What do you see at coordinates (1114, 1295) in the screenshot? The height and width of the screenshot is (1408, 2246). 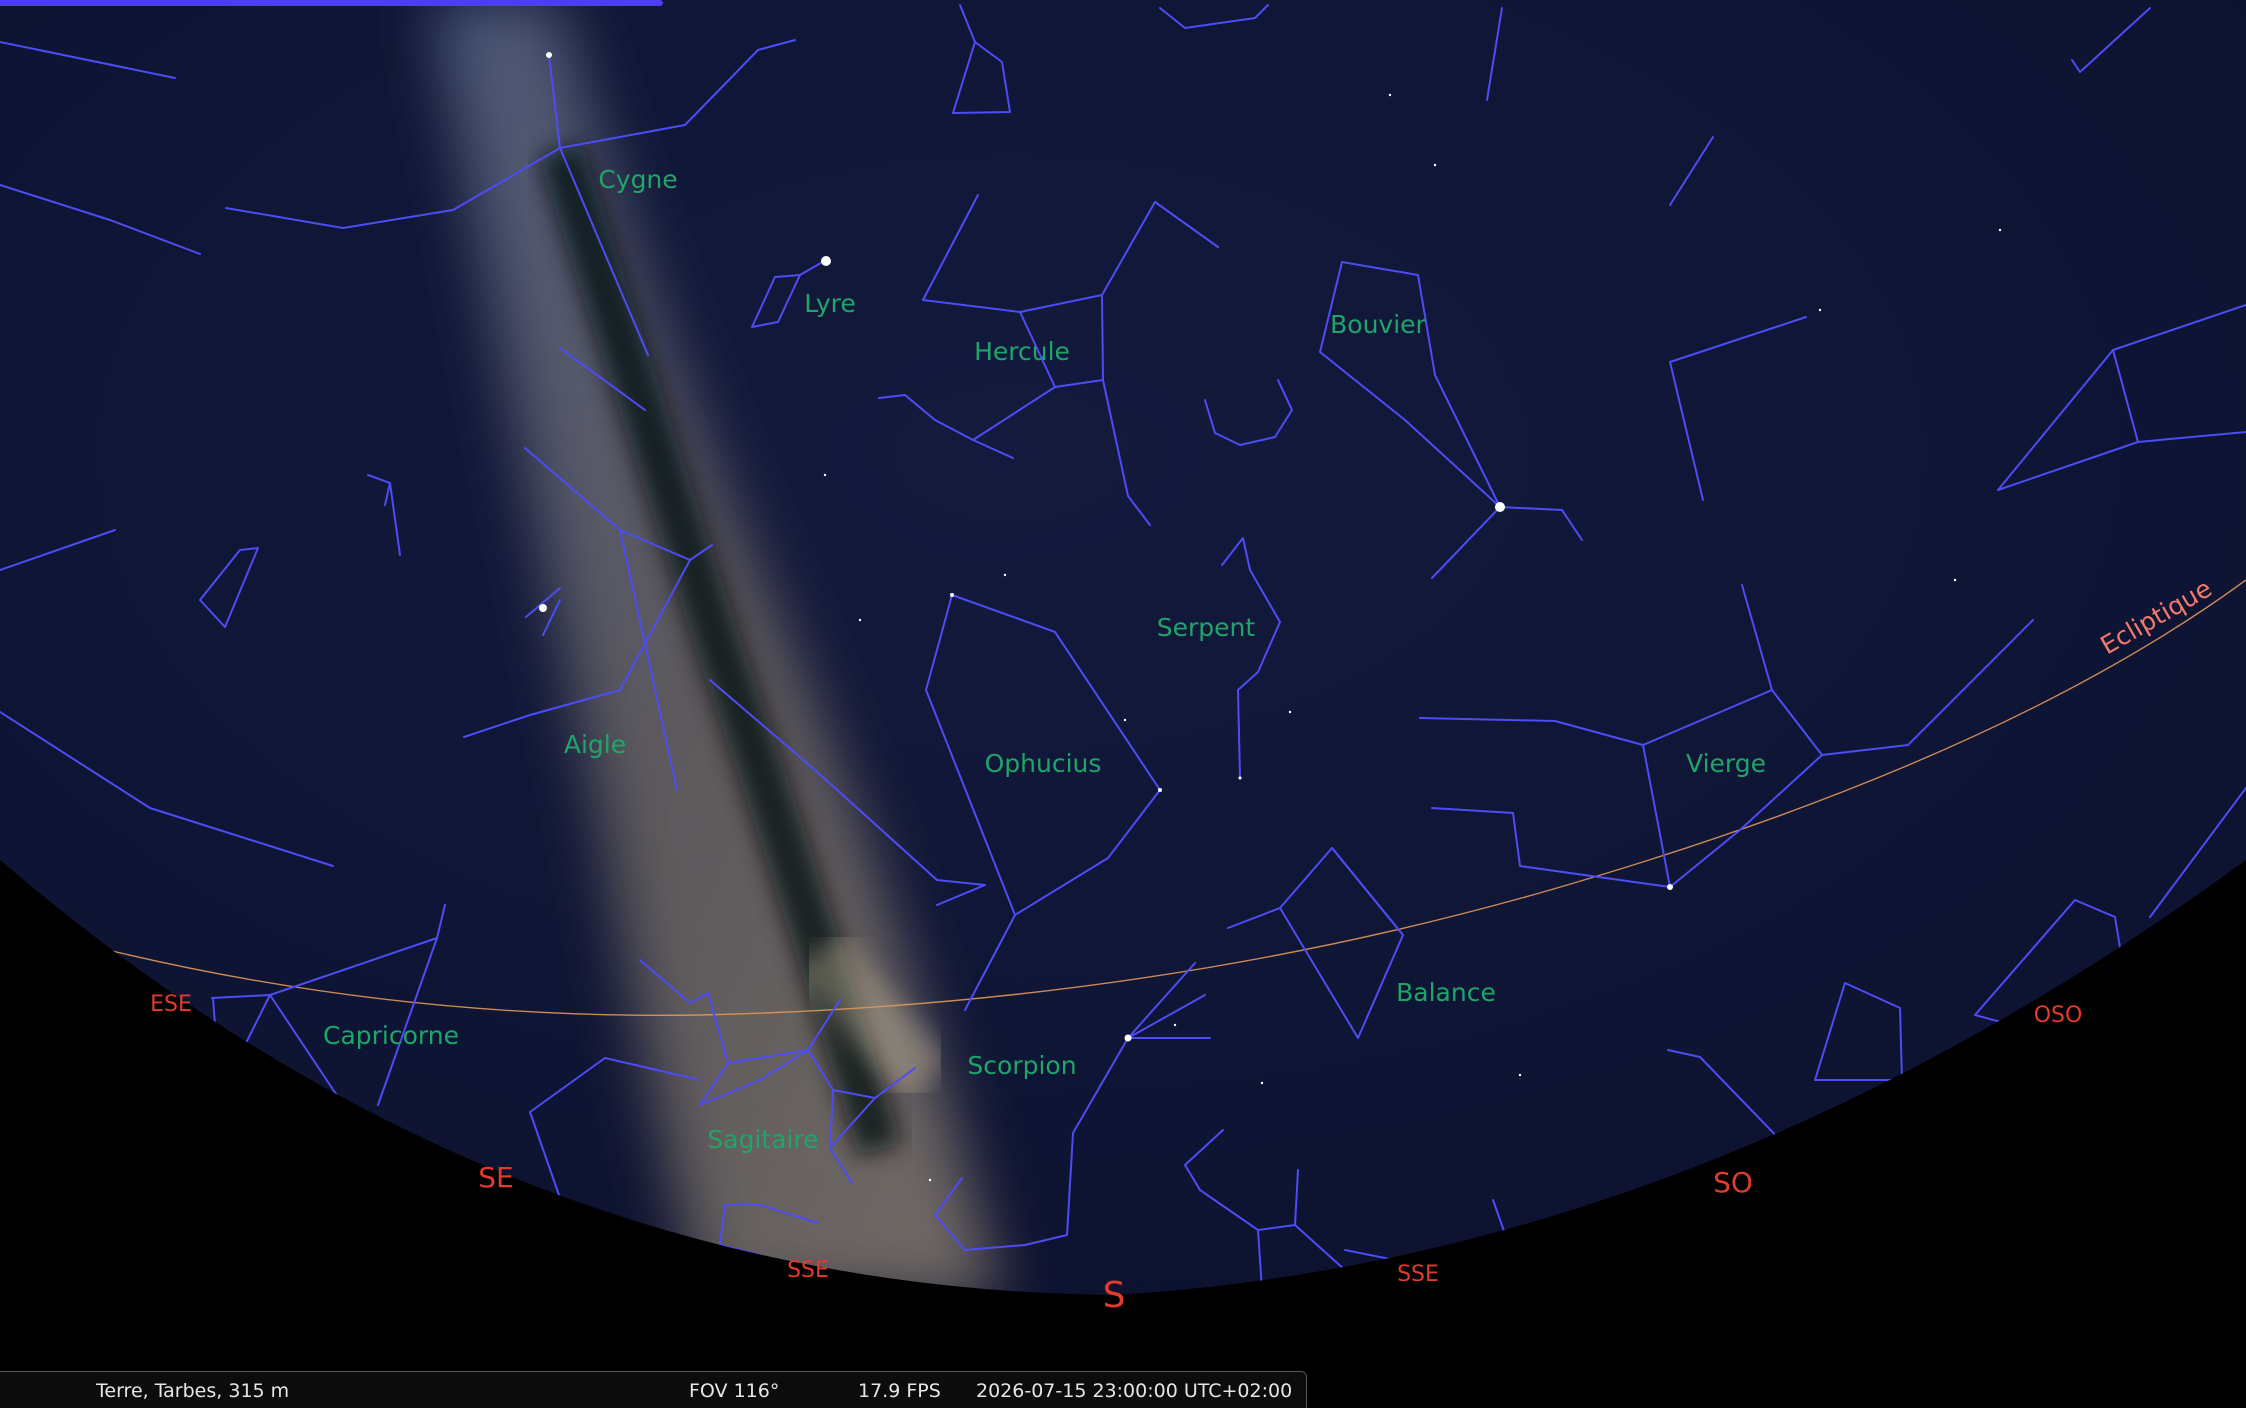 I see `cardinal-s: S` at bounding box center [1114, 1295].